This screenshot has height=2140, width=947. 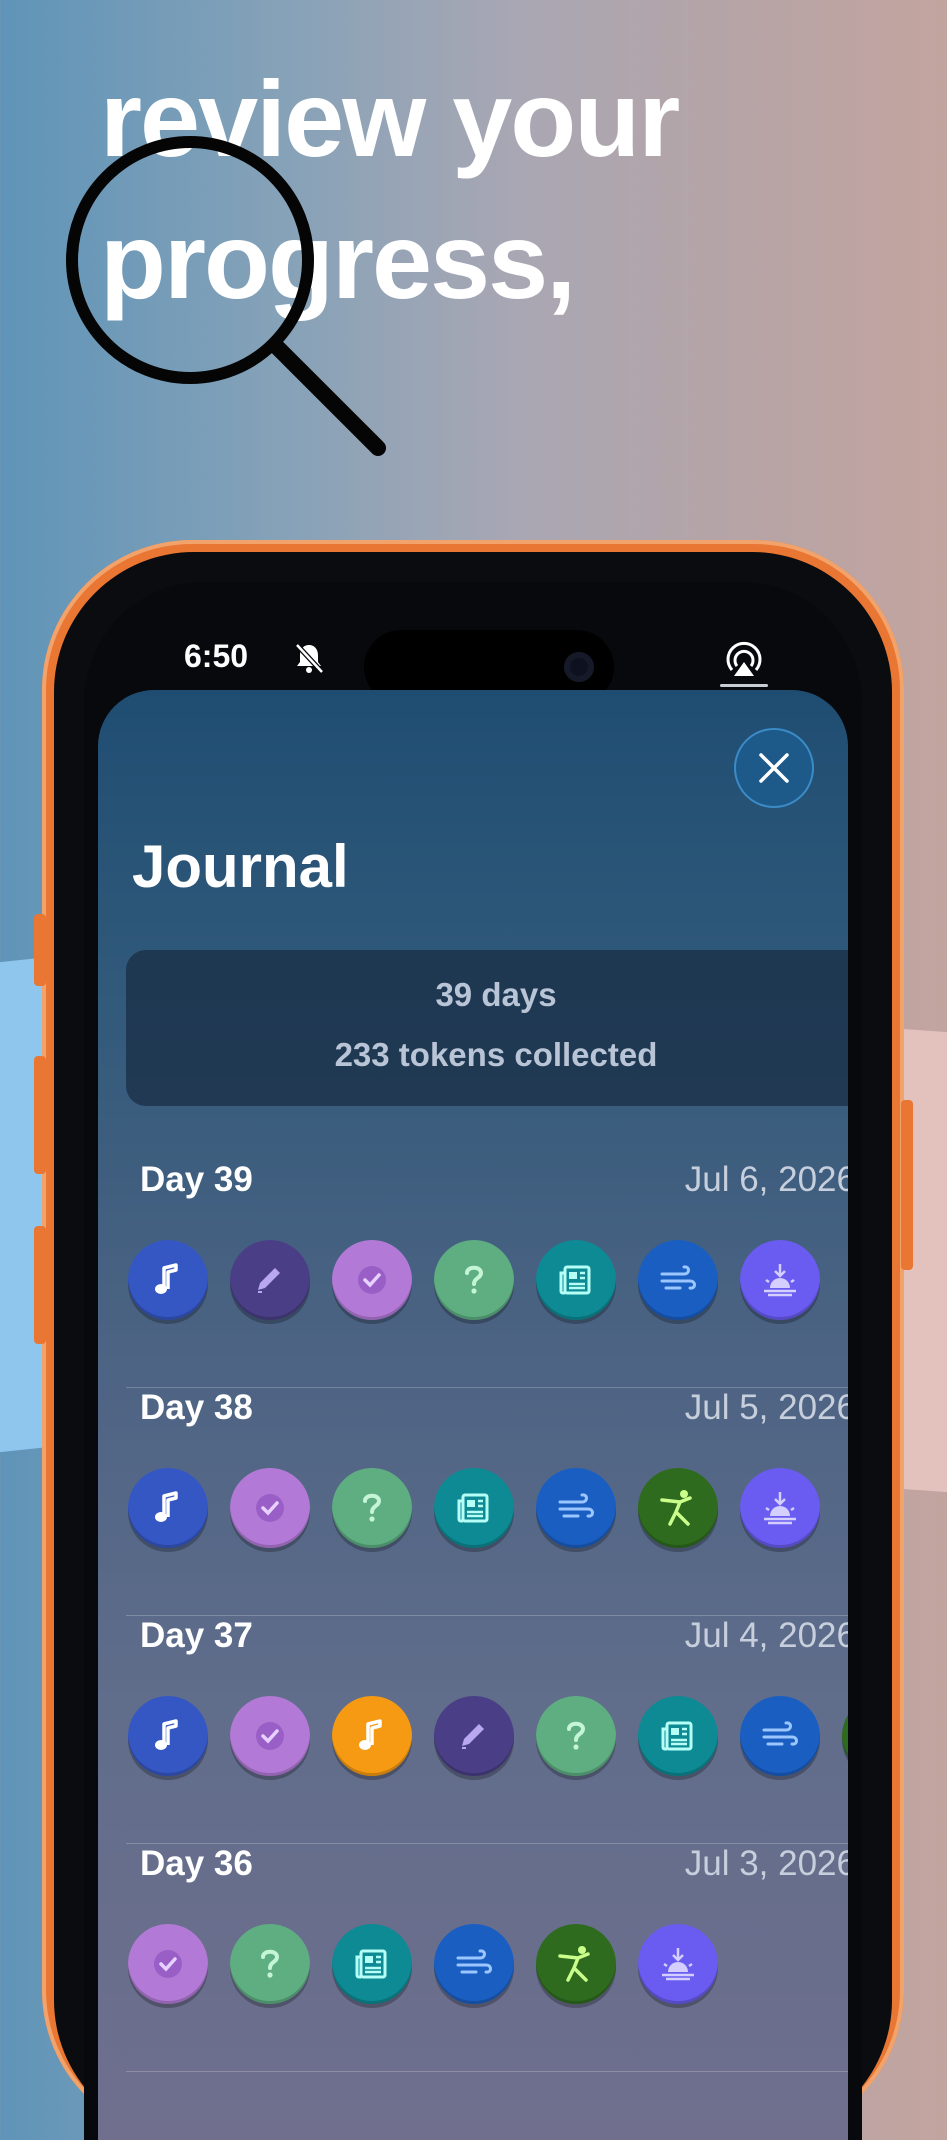 I want to click on close-button, so click(x=774, y=768).